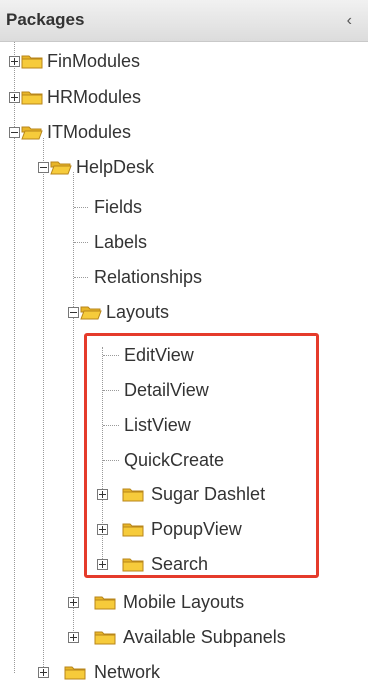  What do you see at coordinates (184, 21) in the screenshot?
I see `panel-header: Packages ‹` at bounding box center [184, 21].